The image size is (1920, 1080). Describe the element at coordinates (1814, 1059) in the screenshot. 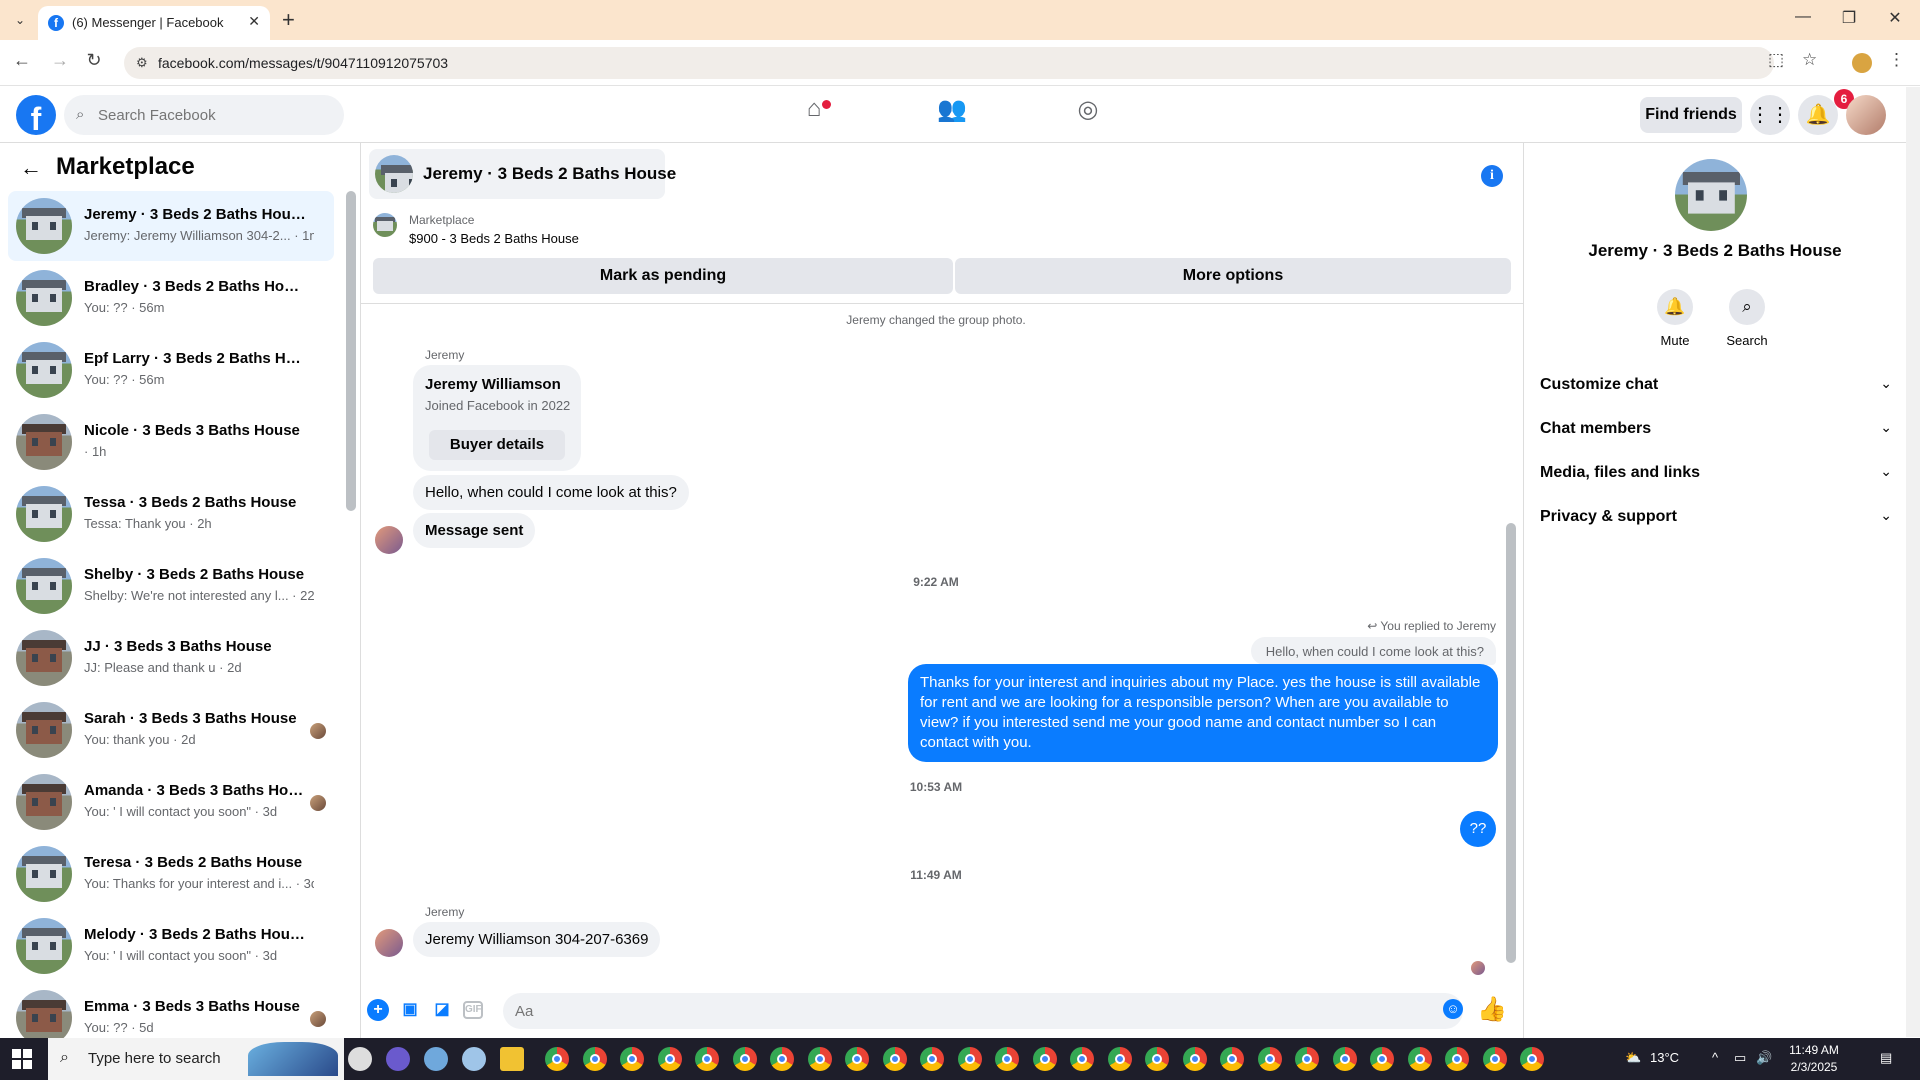

I see `clock: 11:49 AM 2/3/2025` at that location.